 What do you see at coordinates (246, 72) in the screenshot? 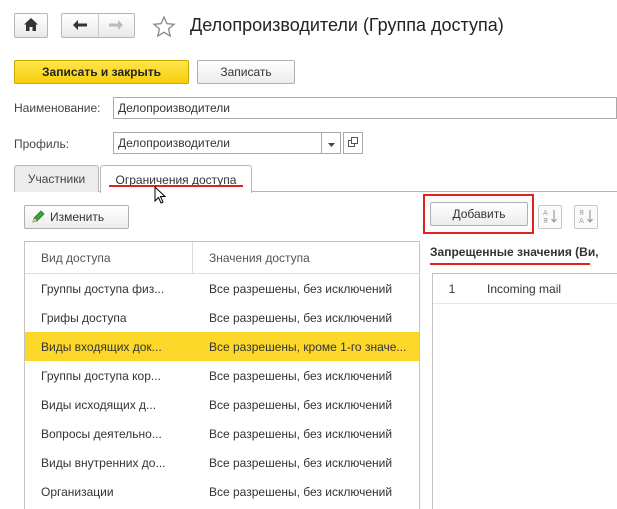
I see `save-button: Записать` at bounding box center [246, 72].